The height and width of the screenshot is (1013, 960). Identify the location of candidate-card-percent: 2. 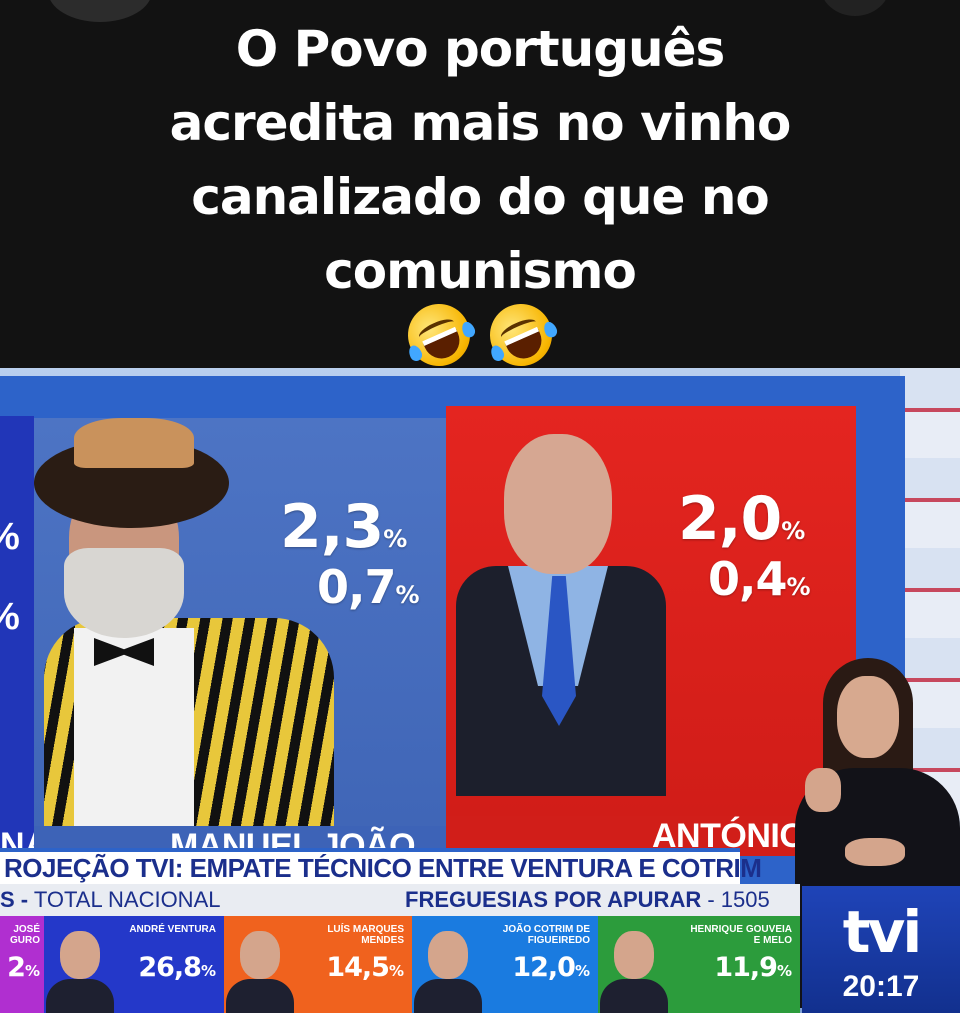
(16, 967).